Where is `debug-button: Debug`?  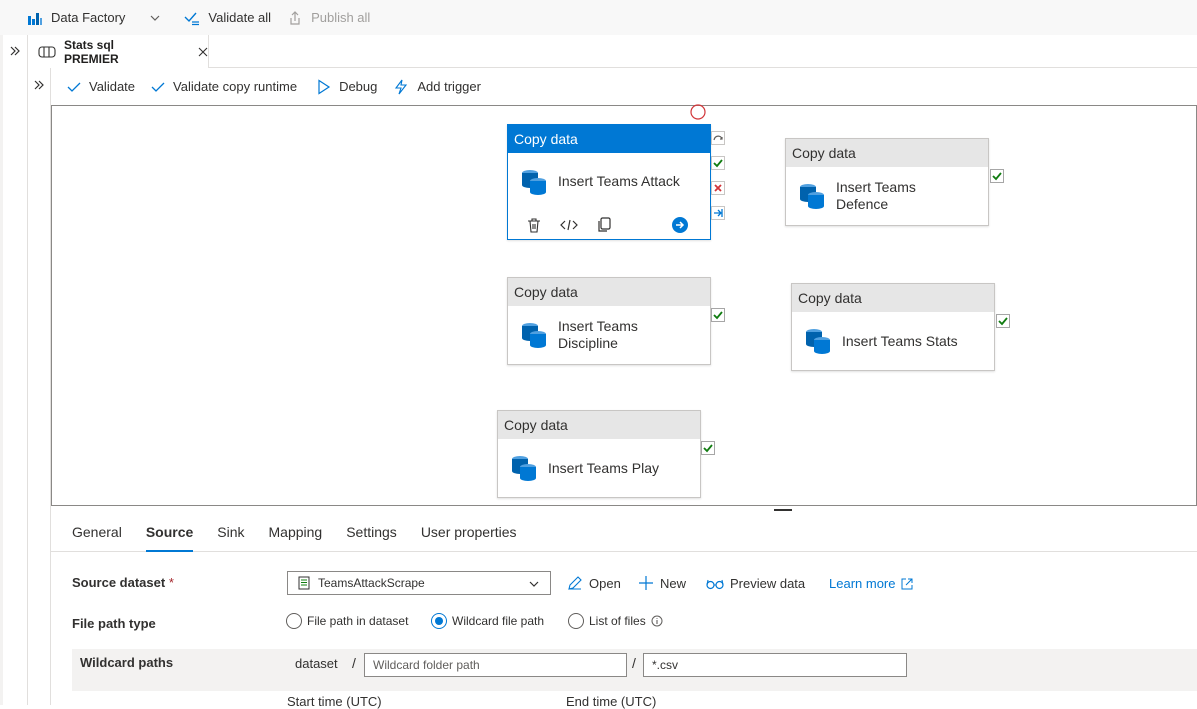
debug-button: Debug is located at coordinates (347, 86).